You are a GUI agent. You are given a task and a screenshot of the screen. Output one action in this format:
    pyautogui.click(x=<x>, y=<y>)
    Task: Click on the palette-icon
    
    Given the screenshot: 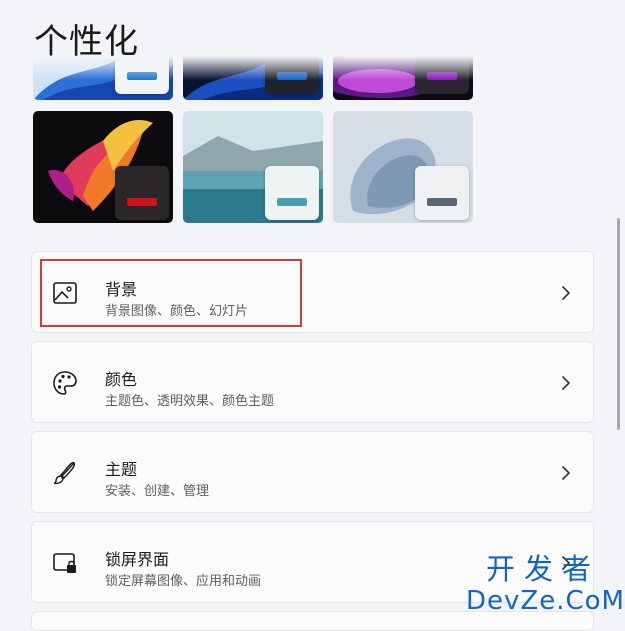 What is the action you would take?
    pyautogui.click(x=65, y=383)
    